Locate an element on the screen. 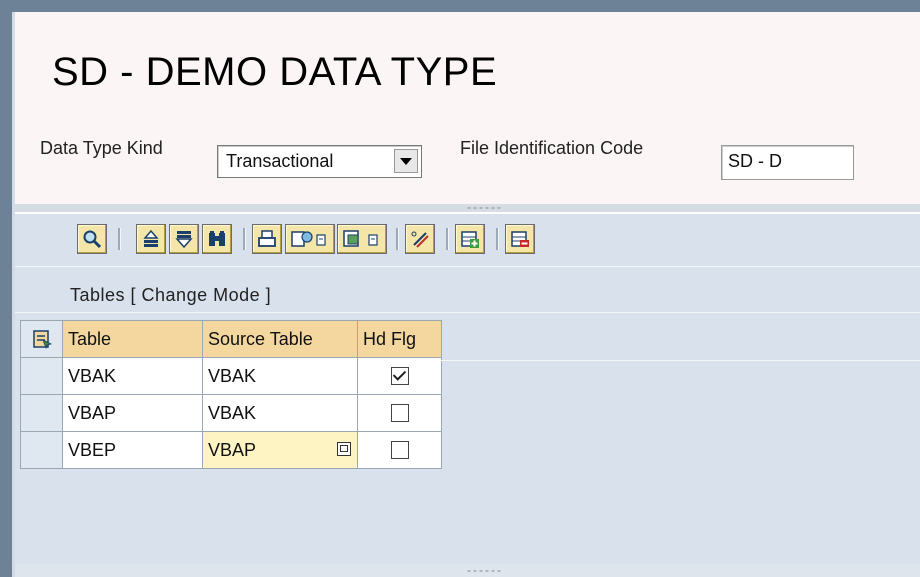 This screenshot has width=920, height=577. toolbar-divider is located at coordinates (467, 266).